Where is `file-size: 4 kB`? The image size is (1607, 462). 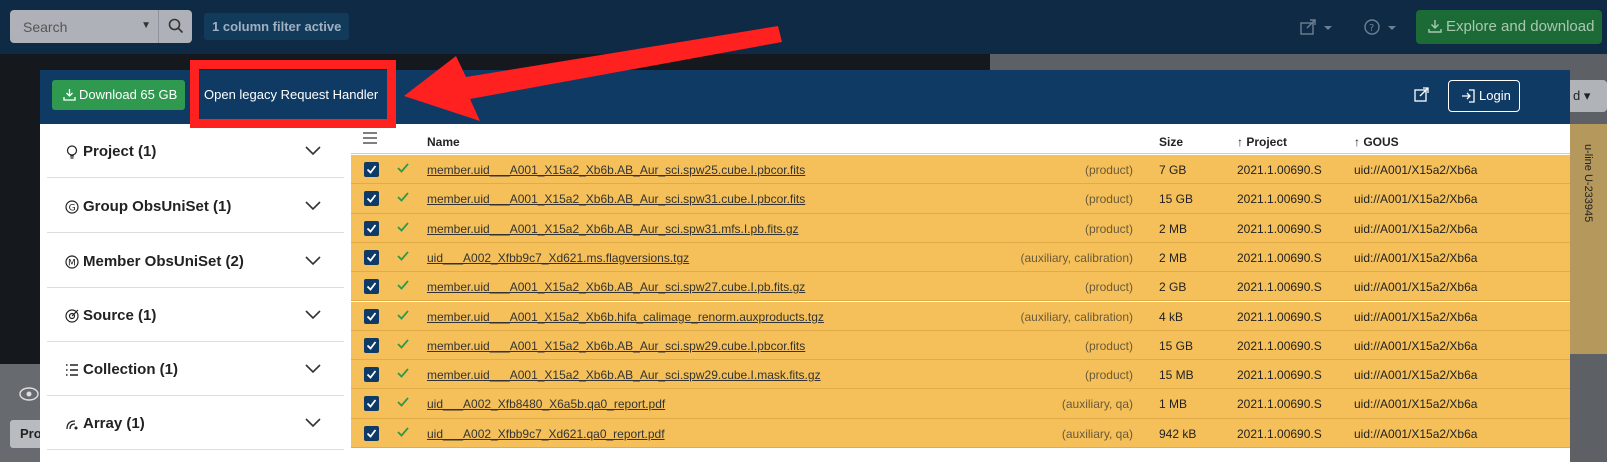
file-size: 4 kB is located at coordinates (1171, 316).